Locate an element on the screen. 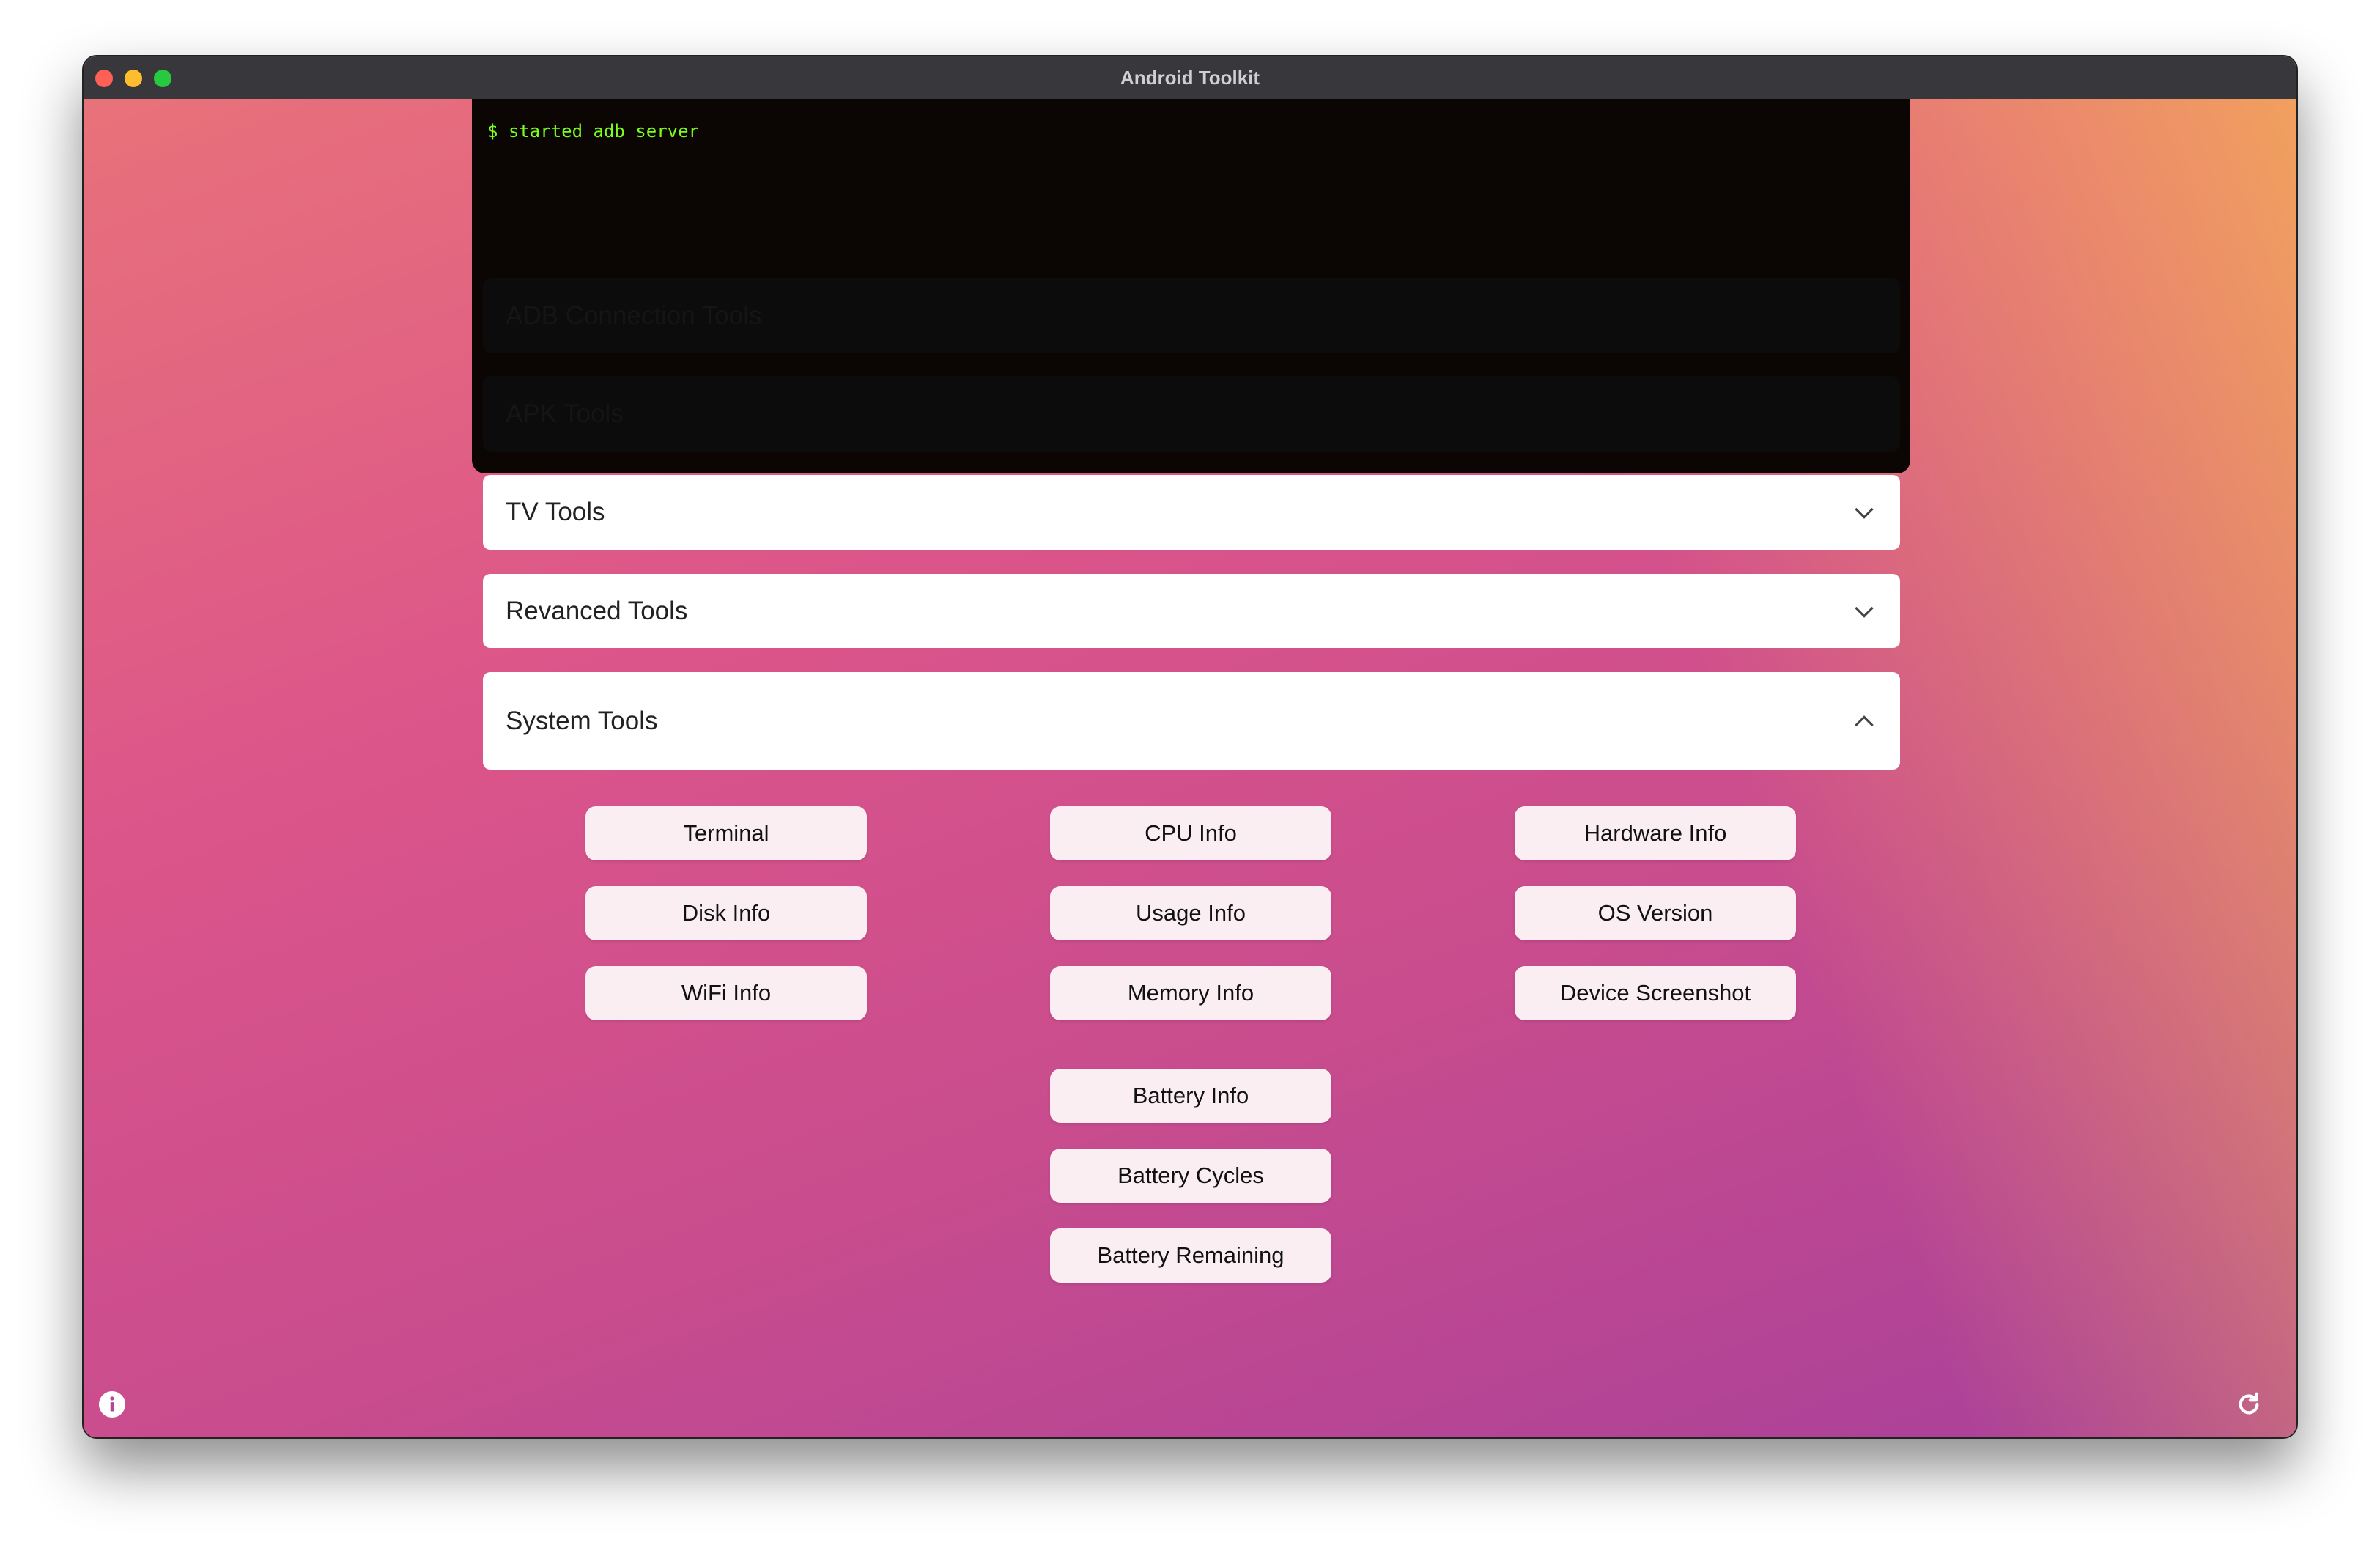  title-bar: Android Toolkit is located at coordinates (1190, 77).